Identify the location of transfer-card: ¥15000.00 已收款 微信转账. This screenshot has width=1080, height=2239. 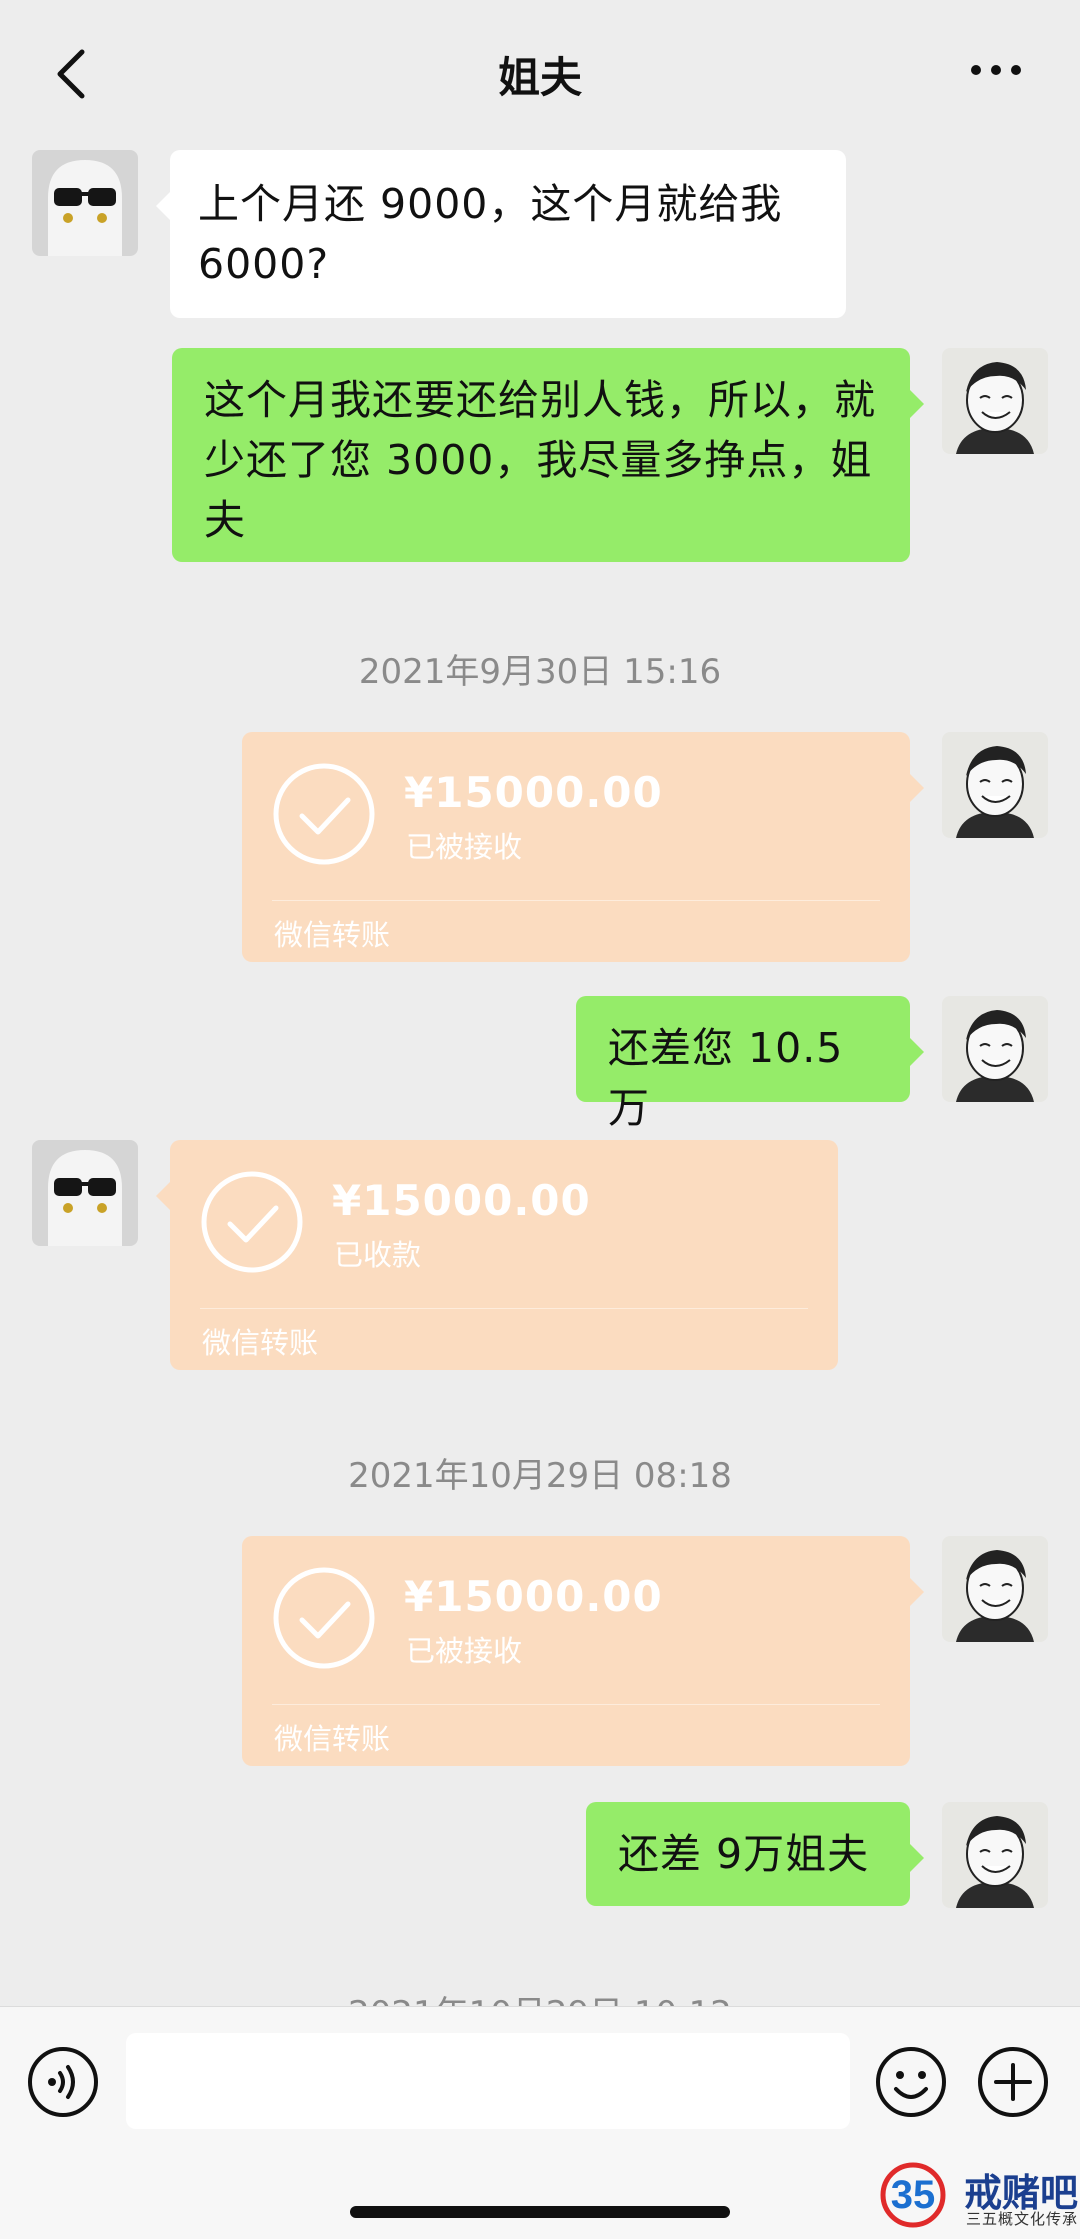
(497, 1255).